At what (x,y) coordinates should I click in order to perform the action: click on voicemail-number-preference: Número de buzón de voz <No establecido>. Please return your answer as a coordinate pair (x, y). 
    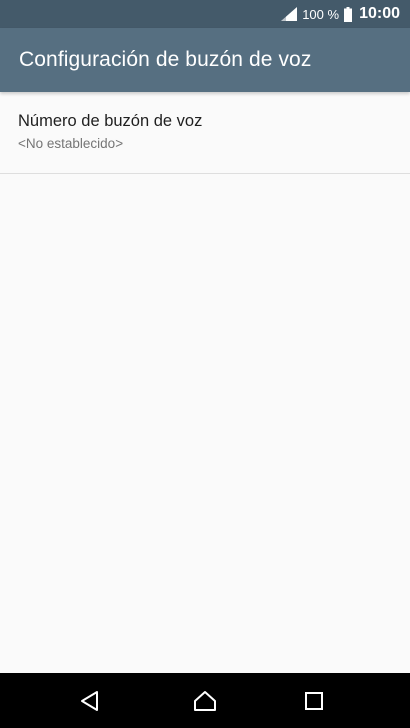
    Looking at the image, I should click on (205, 133).